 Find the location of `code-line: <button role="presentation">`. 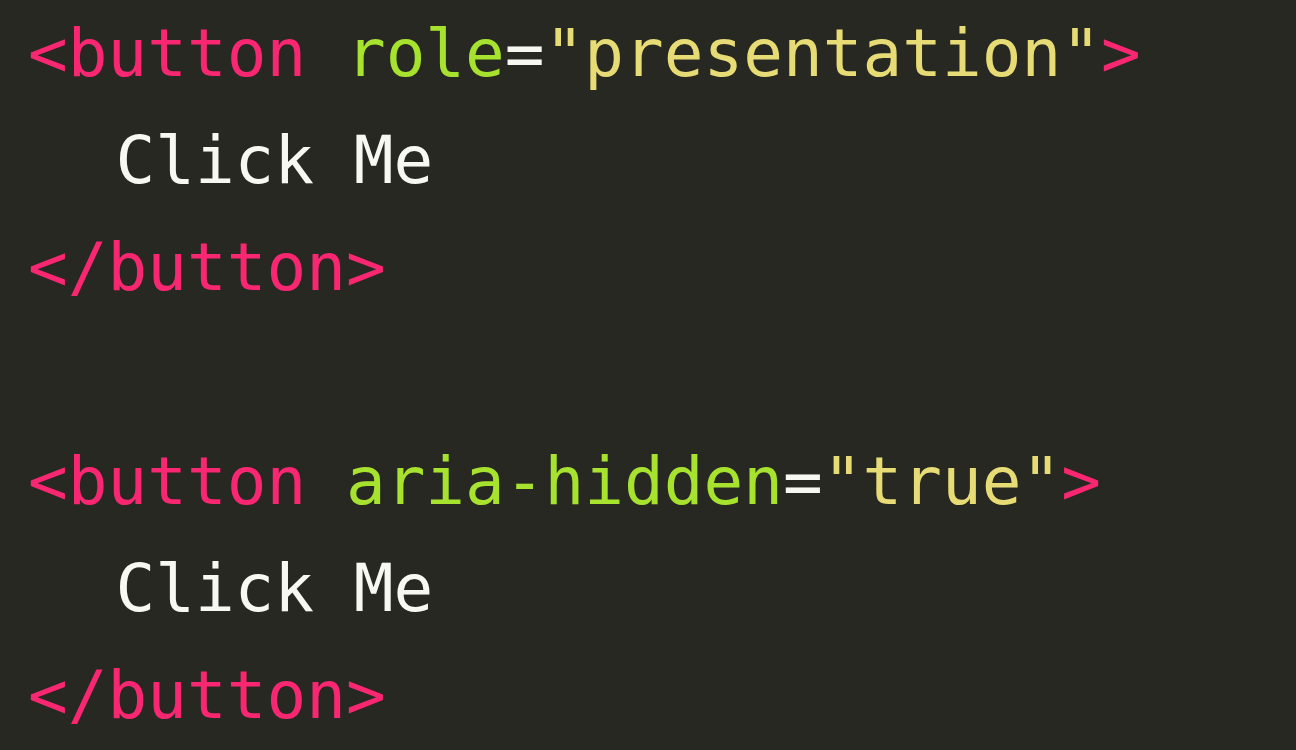

code-line: <button role="presentation"> is located at coordinates (584, 53).